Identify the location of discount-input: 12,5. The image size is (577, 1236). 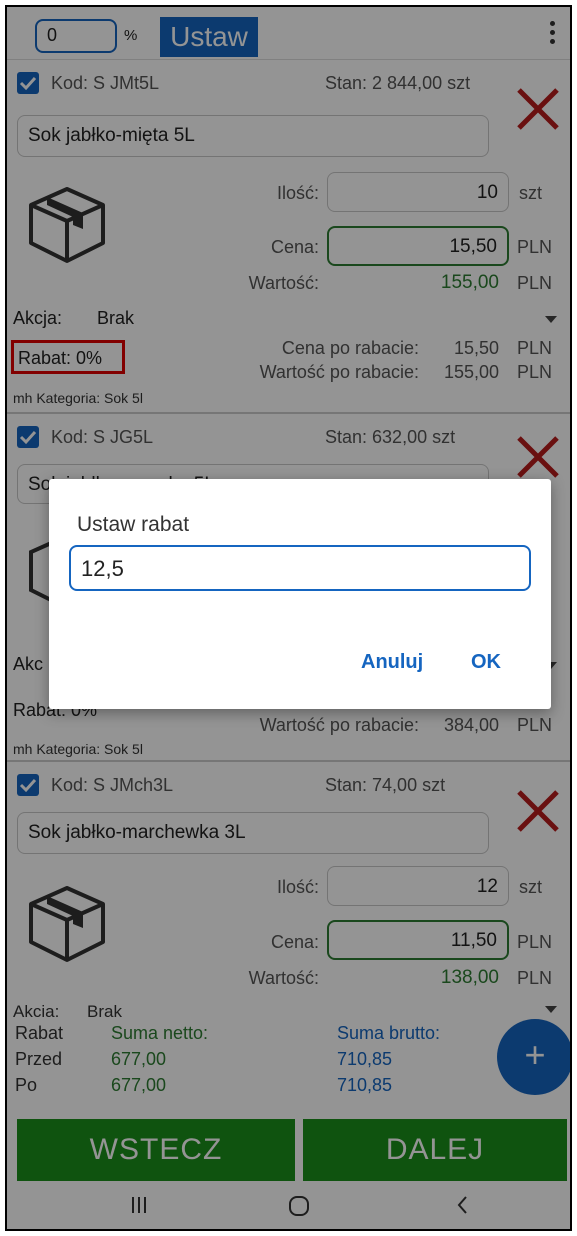
(300, 568).